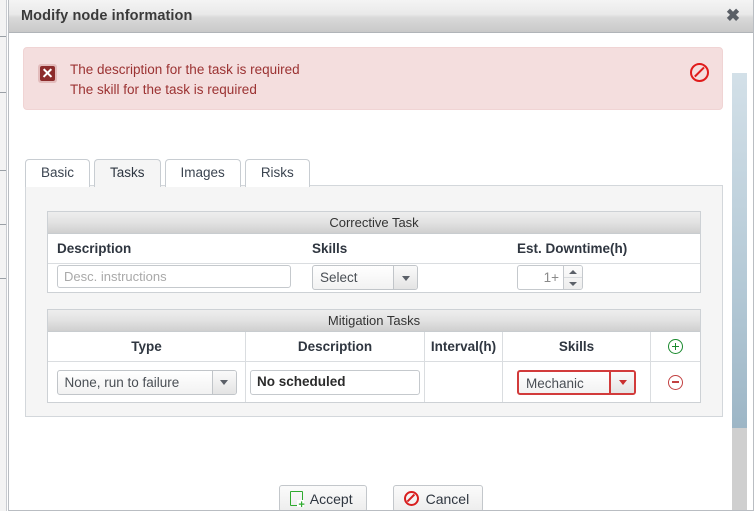  I want to click on add-circle-icon, so click(675, 346).